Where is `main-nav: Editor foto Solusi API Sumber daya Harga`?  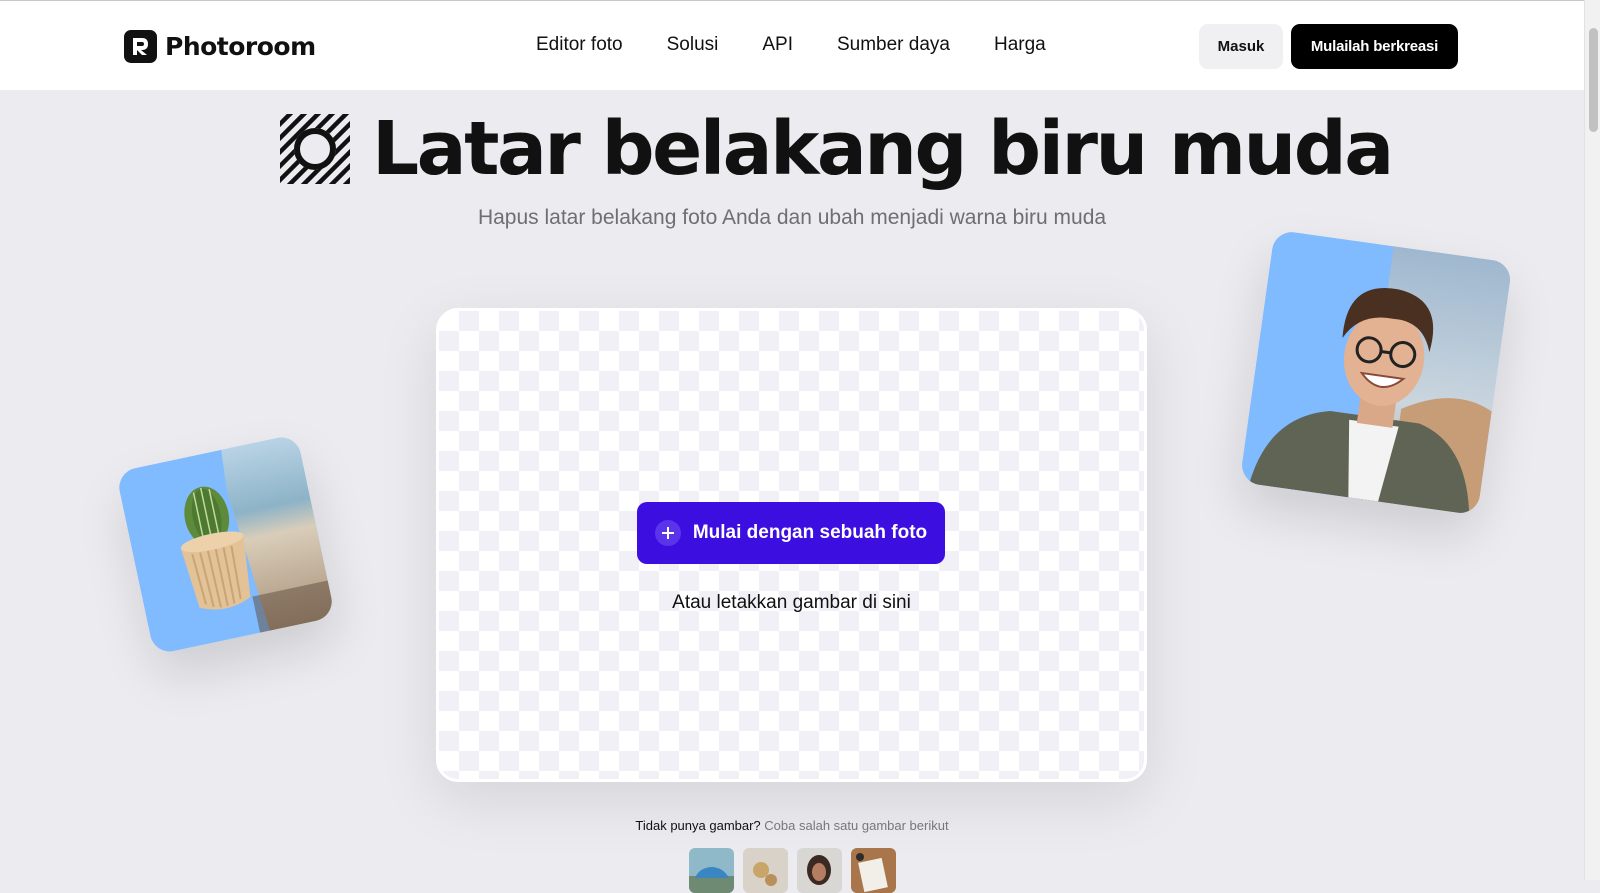
main-nav: Editor foto Solusi API Sumber daya Harga is located at coordinates (813, 45).